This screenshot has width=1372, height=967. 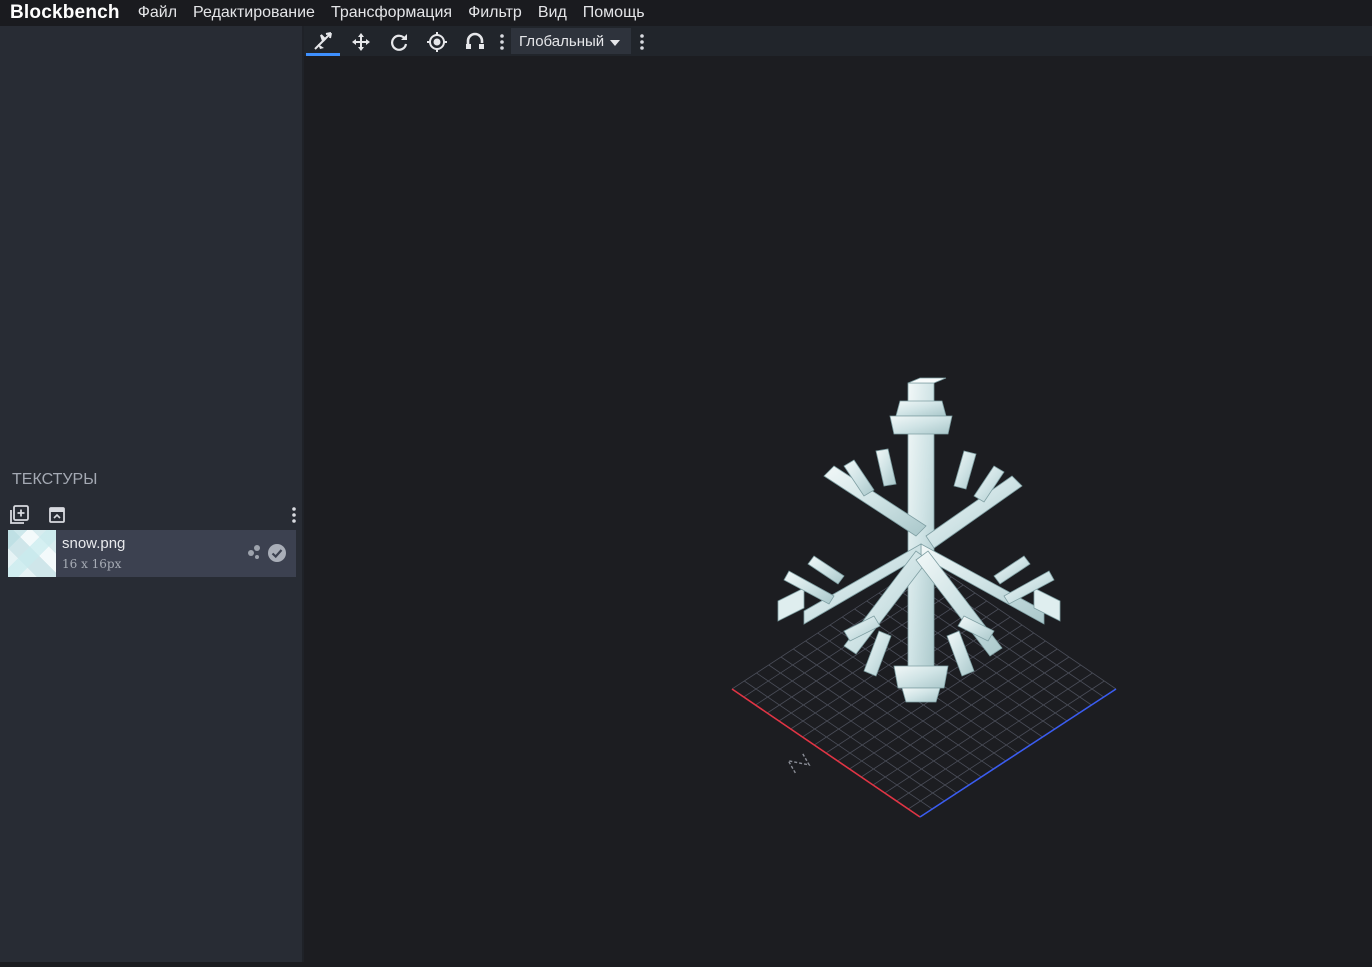 I want to click on menu-file: Файл, so click(x=157, y=13).